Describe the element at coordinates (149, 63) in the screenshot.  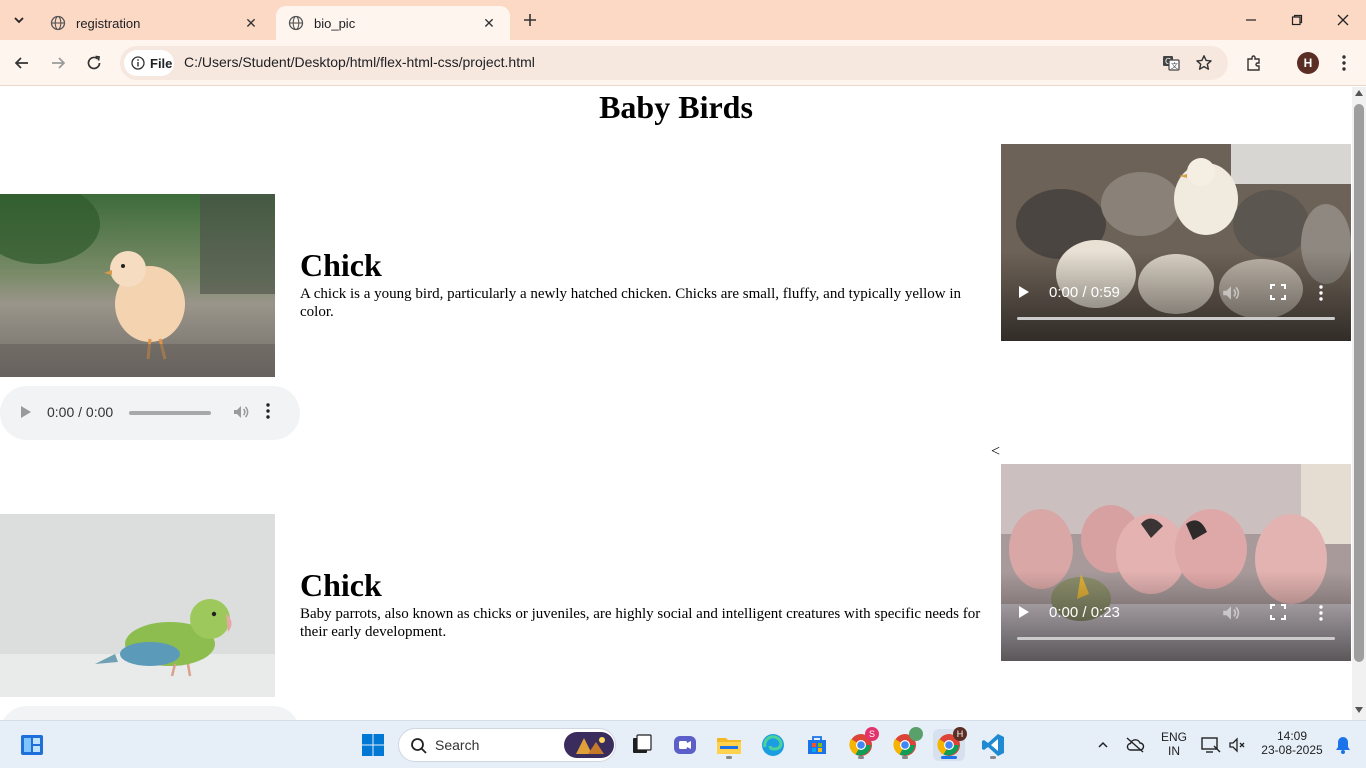
I see `site-info-chip: File` at that location.